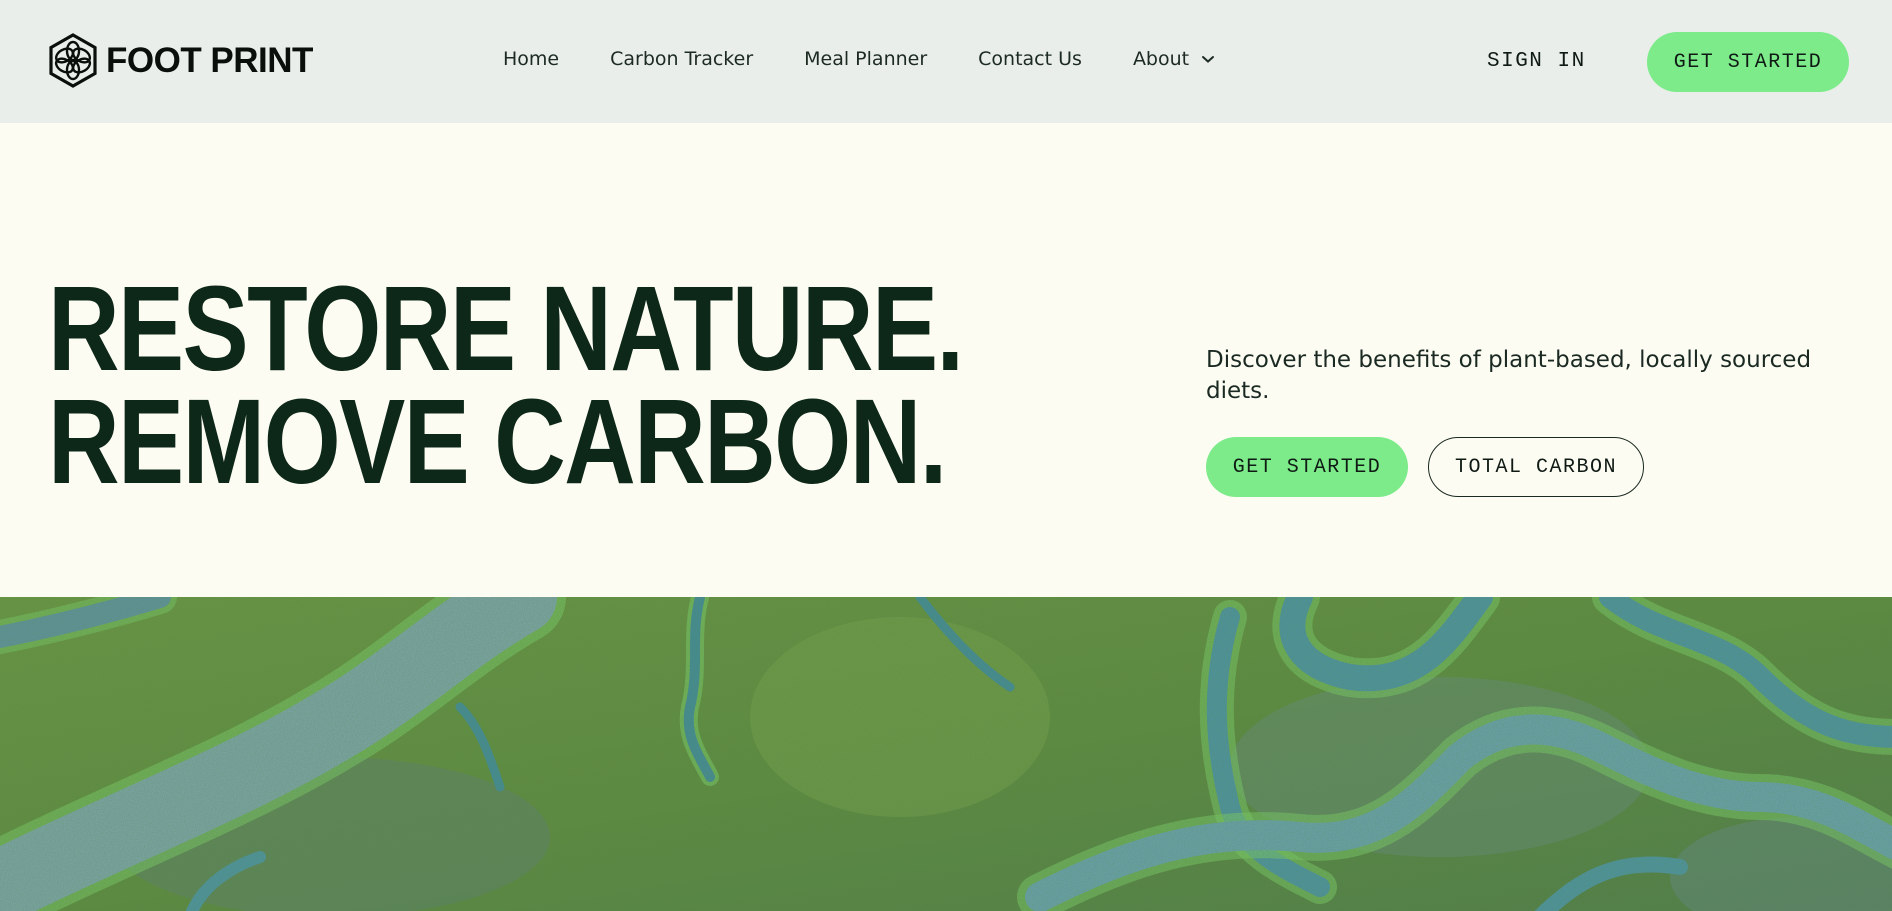 This screenshot has width=1892, height=911. What do you see at coordinates (1536, 467) in the screenshot?
I see `total-carbon-button: TOTAL CARBON` at bounding box center [1536, 467].